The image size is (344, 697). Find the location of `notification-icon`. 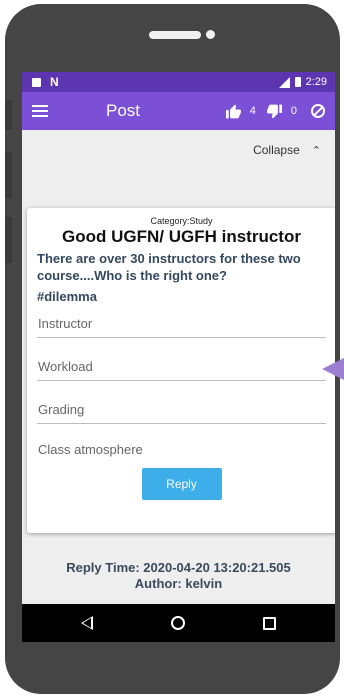

notification-icon is located at coordinates (36, 82).